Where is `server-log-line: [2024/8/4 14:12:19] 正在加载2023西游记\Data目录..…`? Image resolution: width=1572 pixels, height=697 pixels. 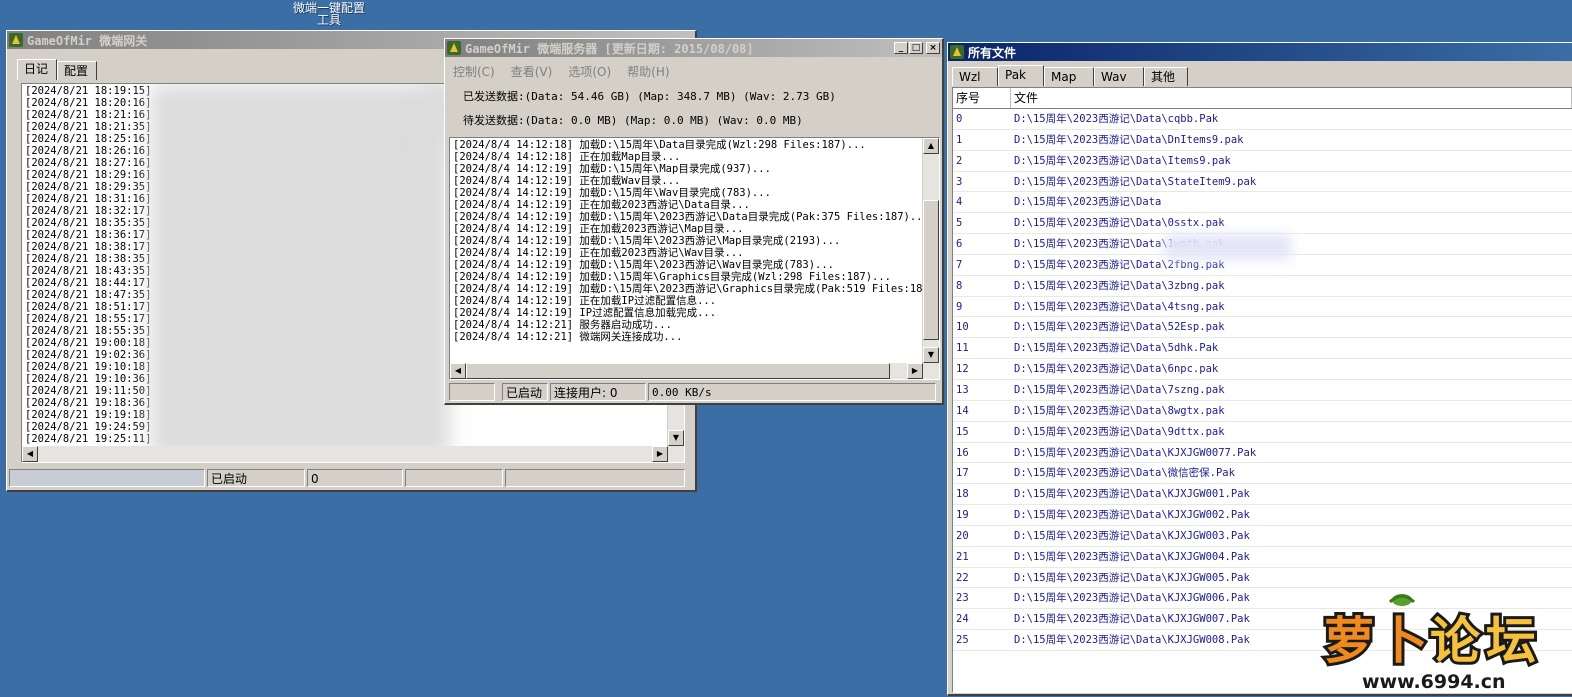 server-log-line: [2024/8/4 14:12:19] 正在加载2023西游记\Data目录..… is located at coordinates (601, 205).